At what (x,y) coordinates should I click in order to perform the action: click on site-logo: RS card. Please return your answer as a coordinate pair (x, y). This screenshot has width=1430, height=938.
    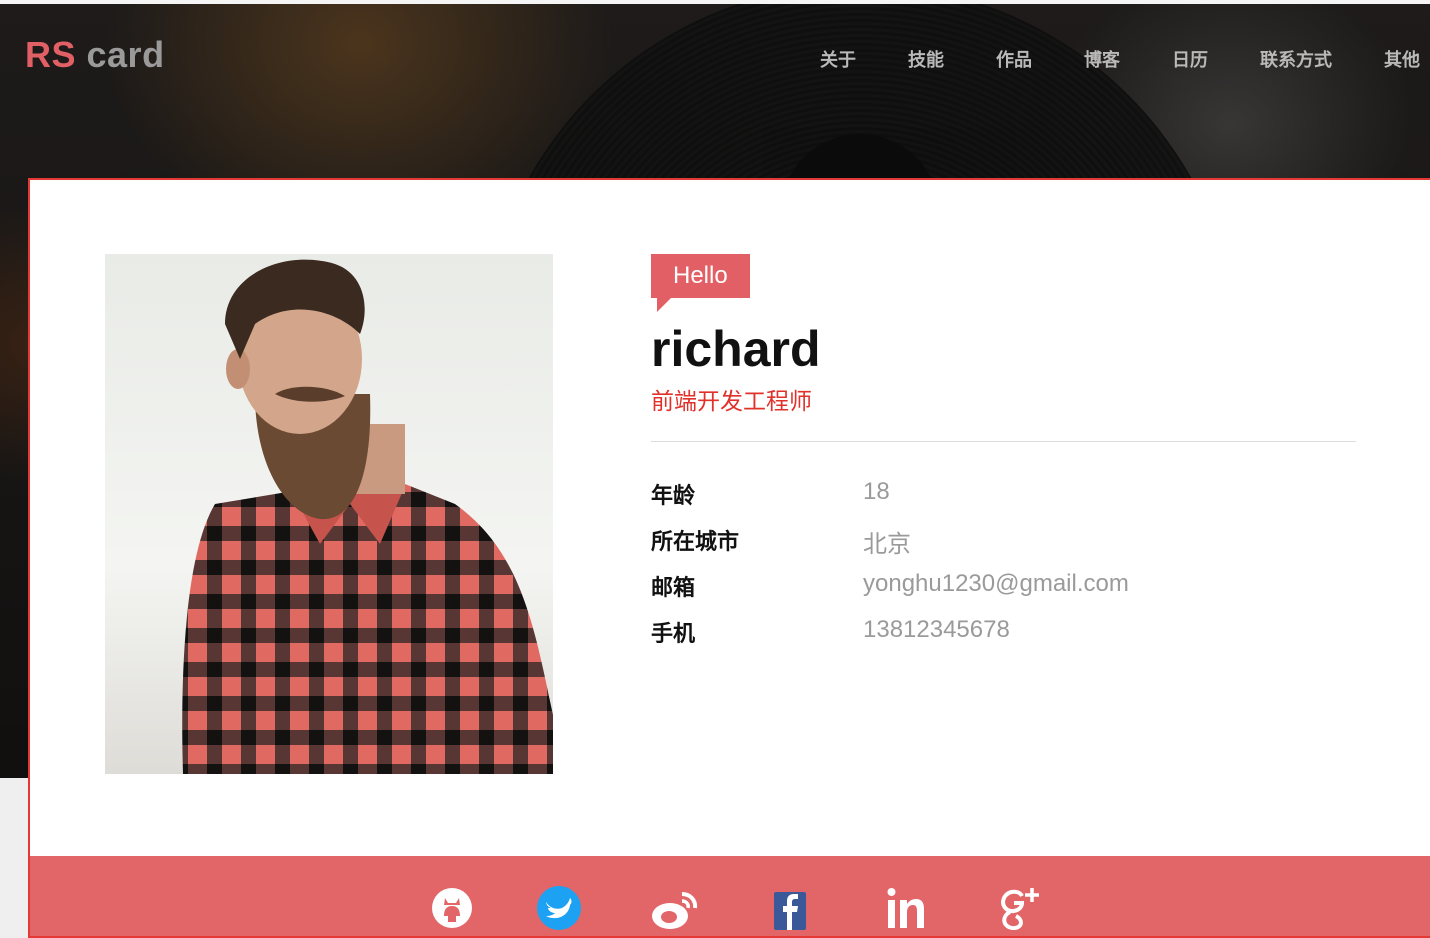
    Looking at the image, I should click on (95, 55).